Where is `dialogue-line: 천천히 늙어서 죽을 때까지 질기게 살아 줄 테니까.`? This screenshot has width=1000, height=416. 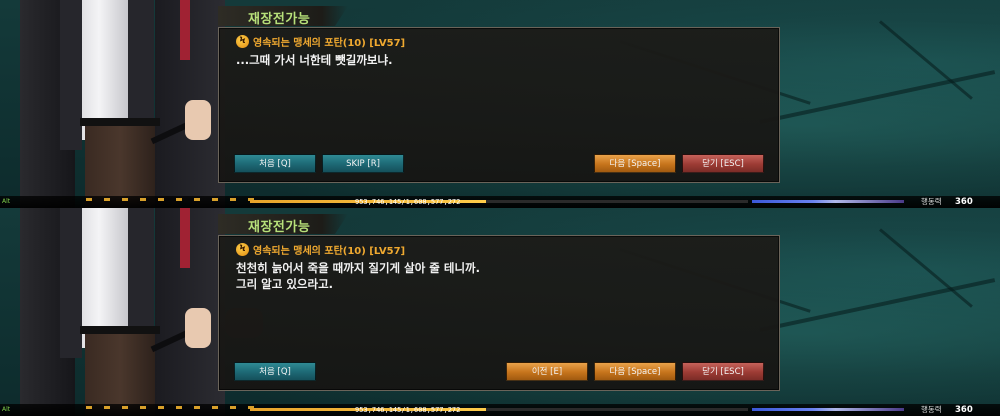 dialogue-line: 천천히 늙어서 죽을 때까지 질기게 살아 줄 테니까. is located at coordinates (358, 268).